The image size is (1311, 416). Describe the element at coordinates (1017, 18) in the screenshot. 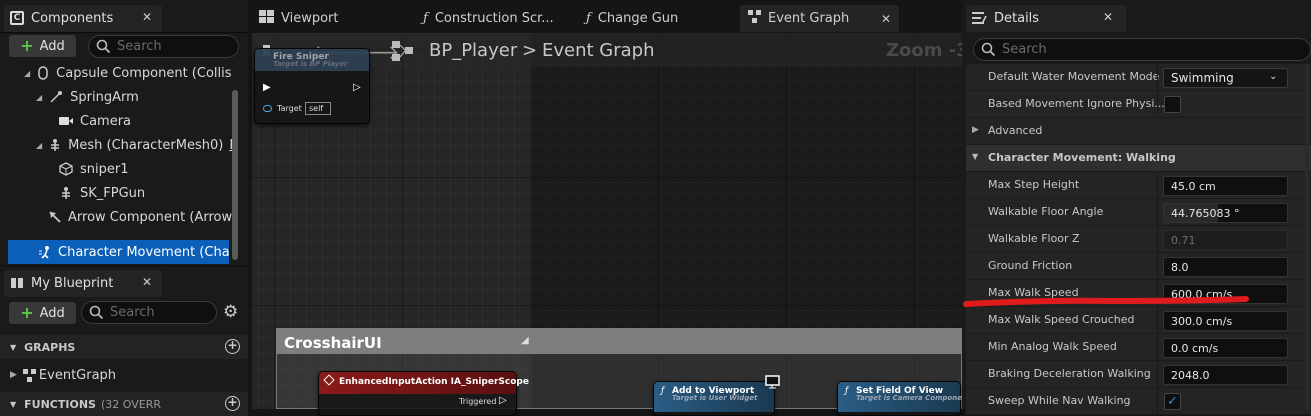

I see `details-title: Details` at that location.